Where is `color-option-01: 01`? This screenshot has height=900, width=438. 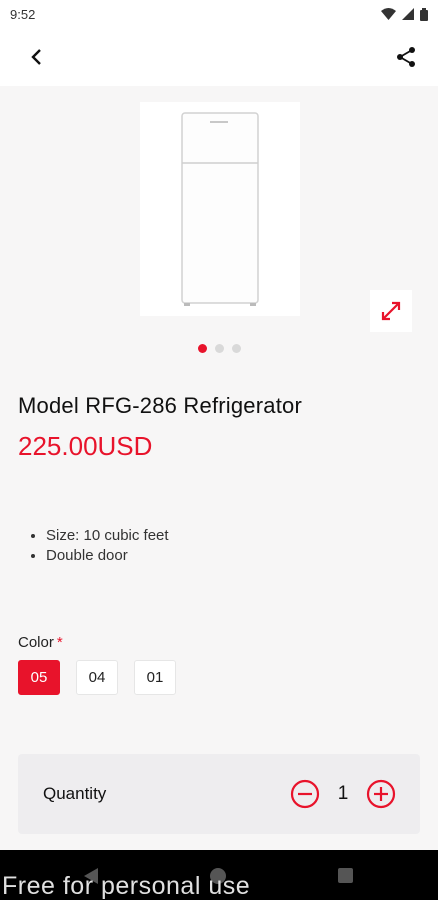
color-option-01: 01 is located at coordinates (155, 677).